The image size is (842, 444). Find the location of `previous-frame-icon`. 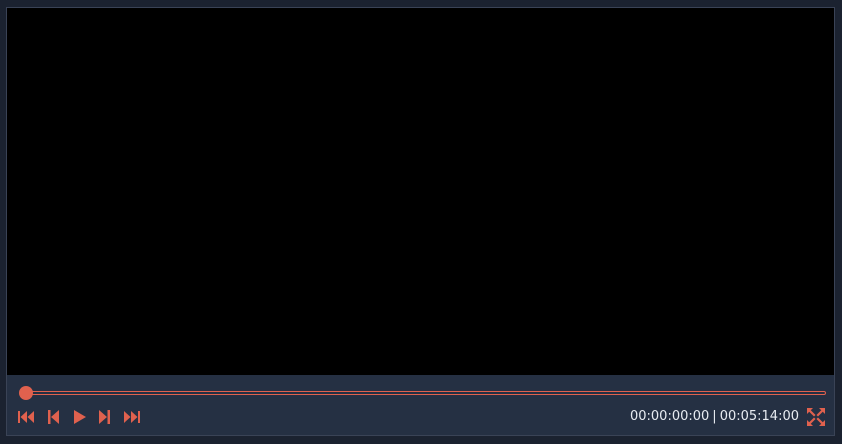

previous-frame-icon is located at coordinates (53, 417).